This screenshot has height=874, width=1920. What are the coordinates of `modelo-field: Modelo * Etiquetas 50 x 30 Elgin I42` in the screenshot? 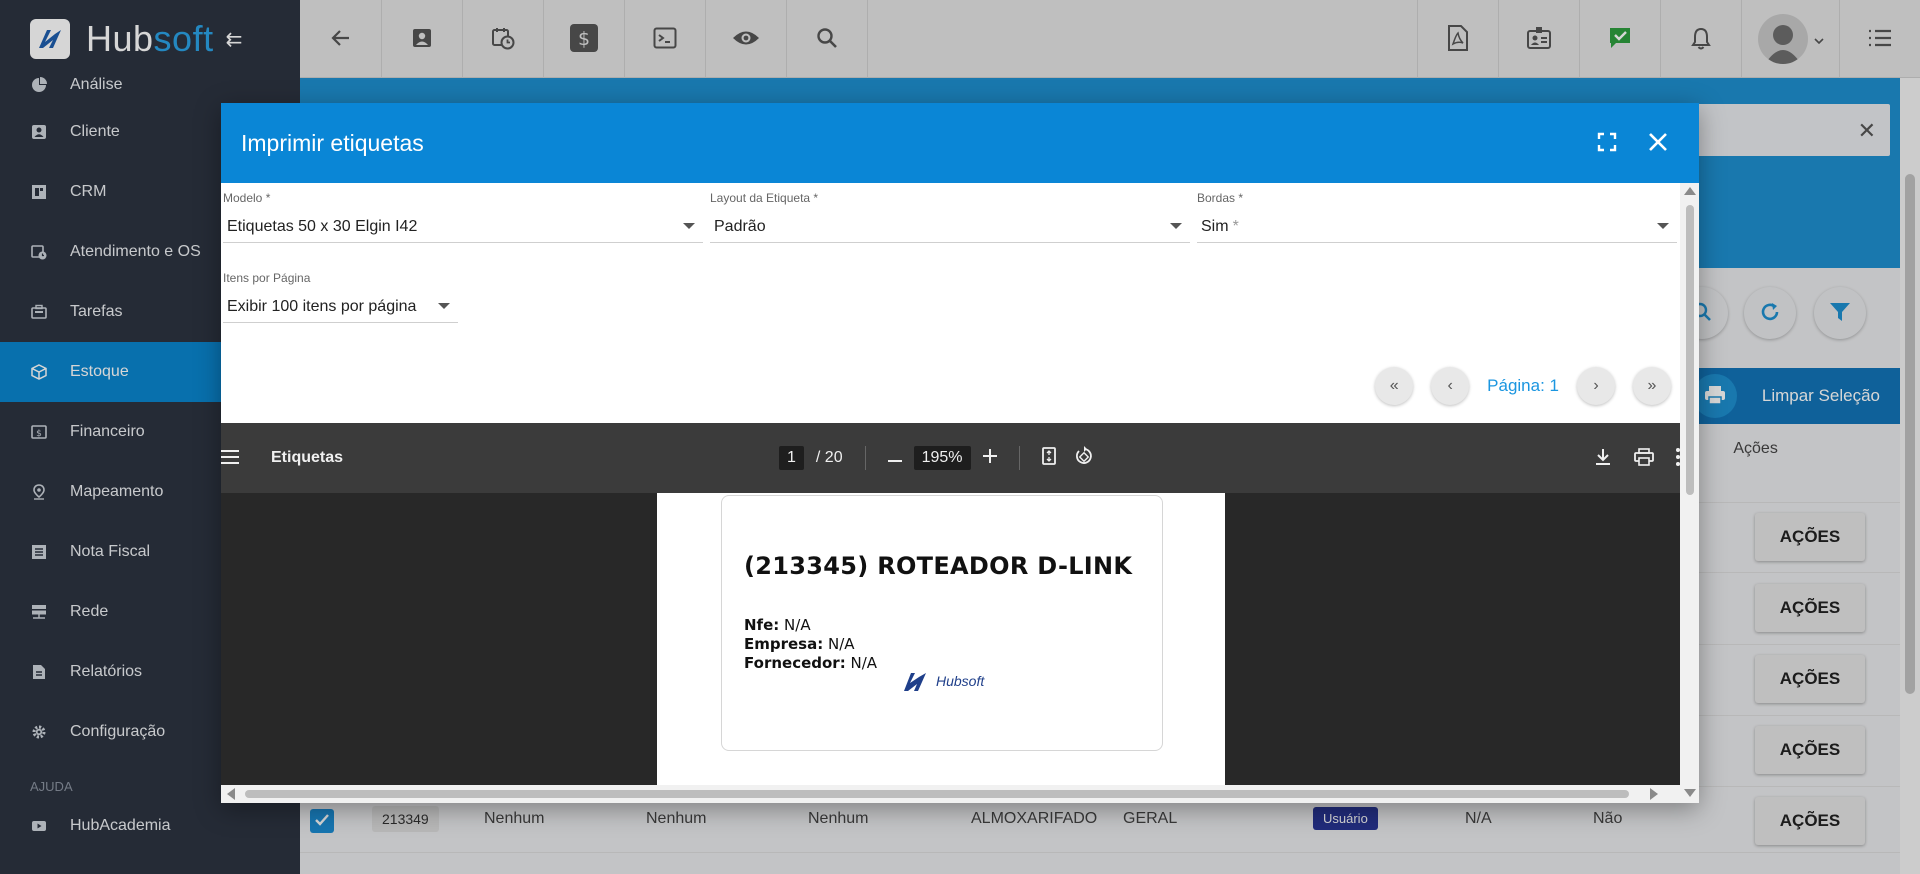 It's located at (463, 217).